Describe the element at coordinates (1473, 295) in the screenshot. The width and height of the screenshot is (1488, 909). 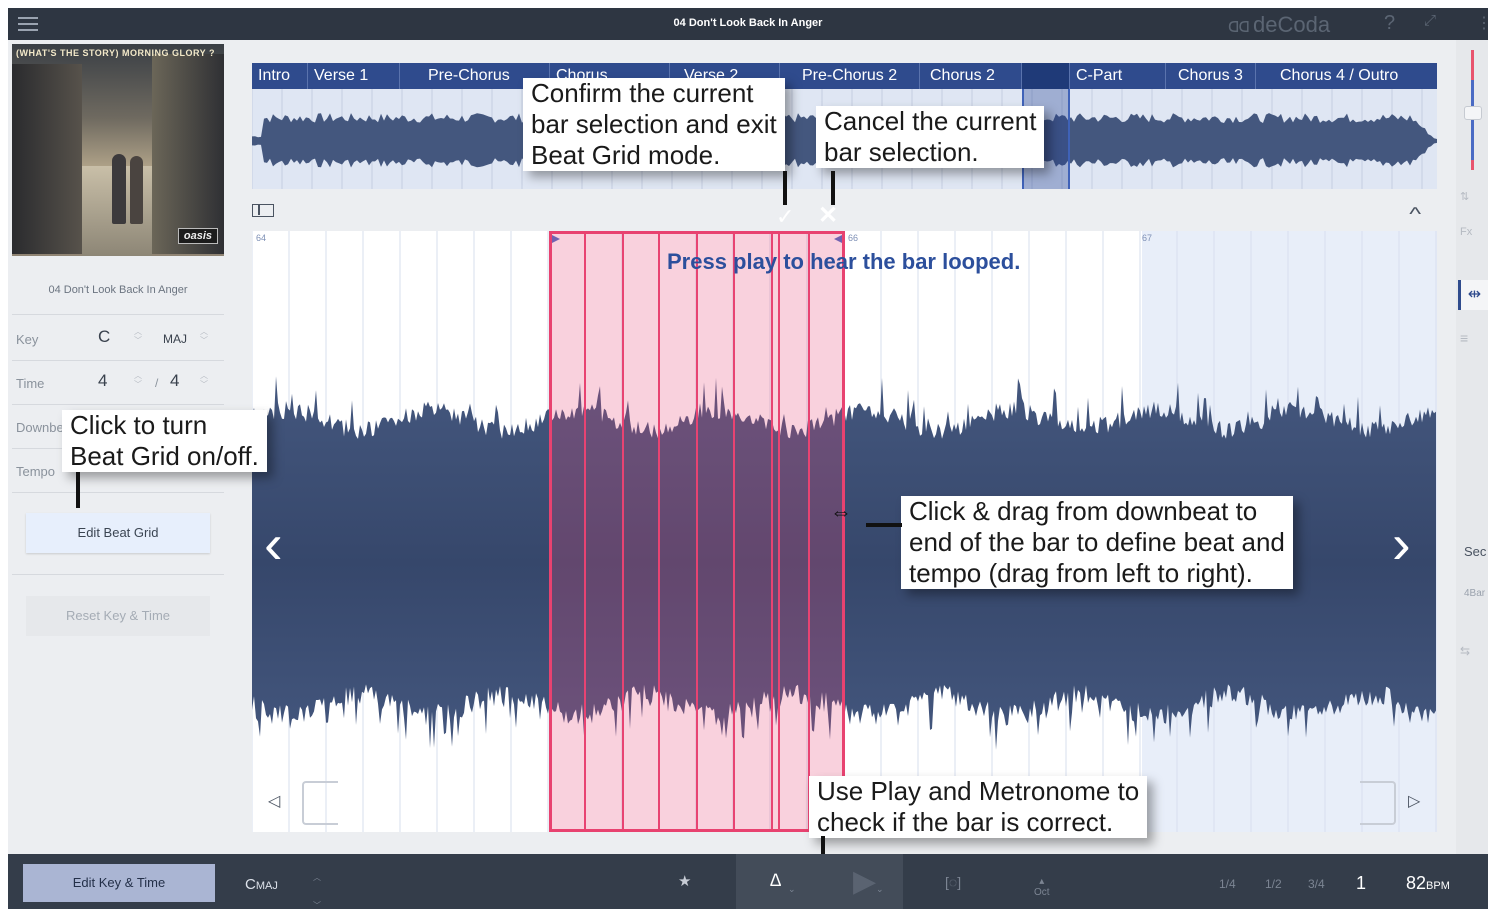
I see `waveform-view-icon: ⇹` at that location.